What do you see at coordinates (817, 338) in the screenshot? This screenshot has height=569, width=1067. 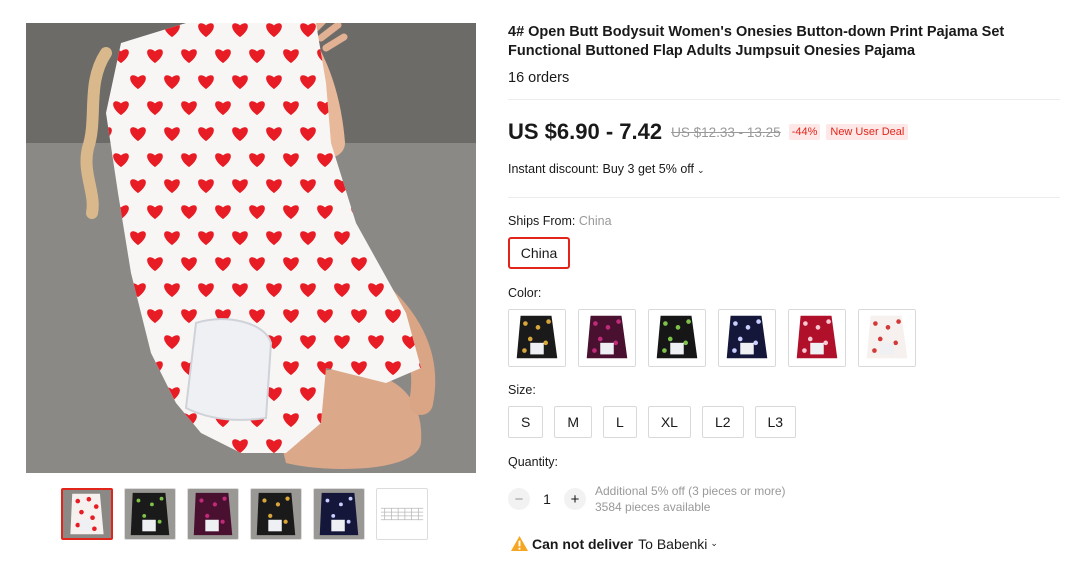 I see `color-option-red-print` at bounding box center [817, 338].